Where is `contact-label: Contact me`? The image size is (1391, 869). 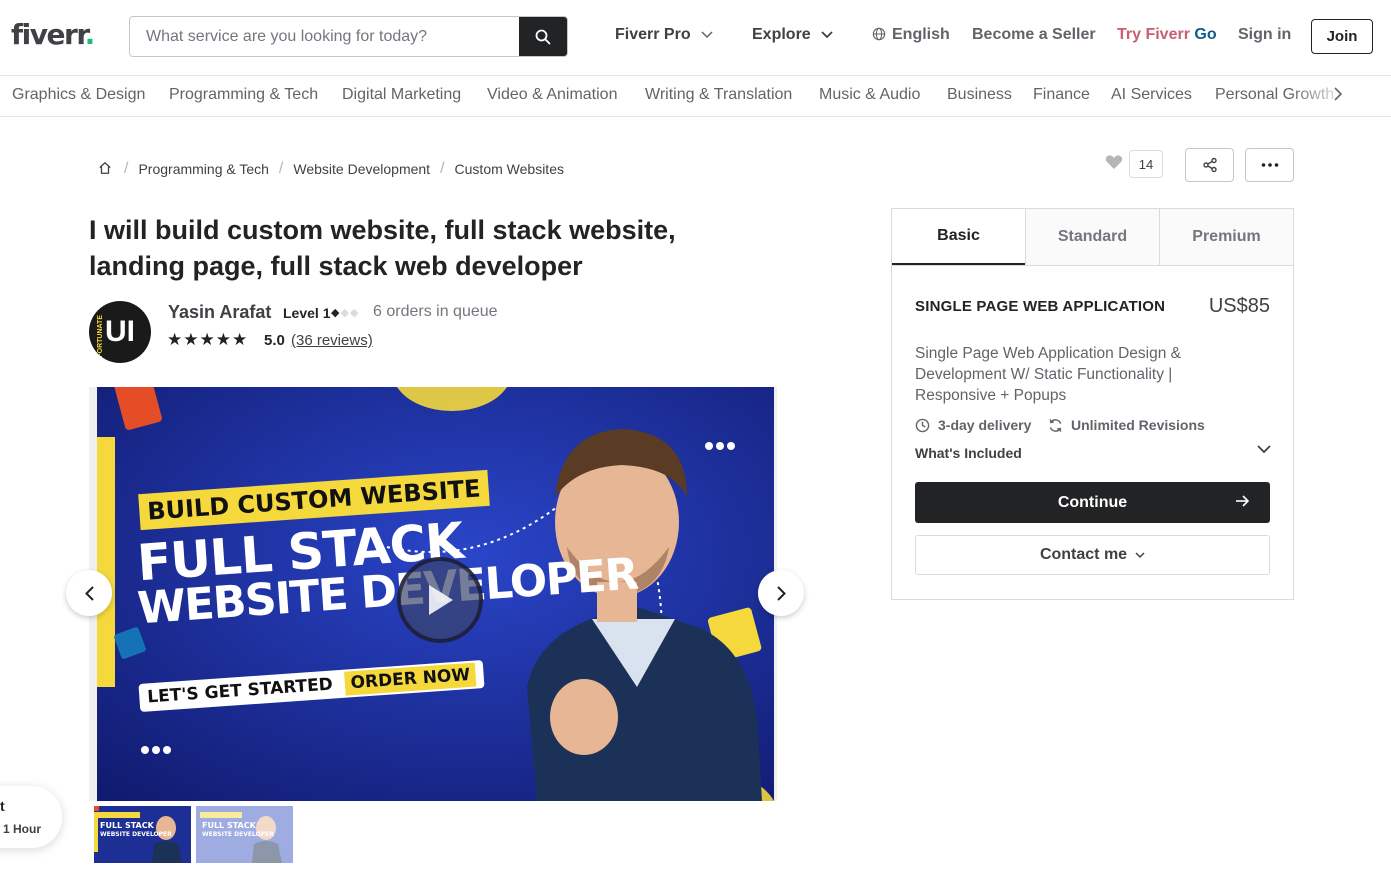 contact-label: Contact me is located at coordinates (1083, 554).